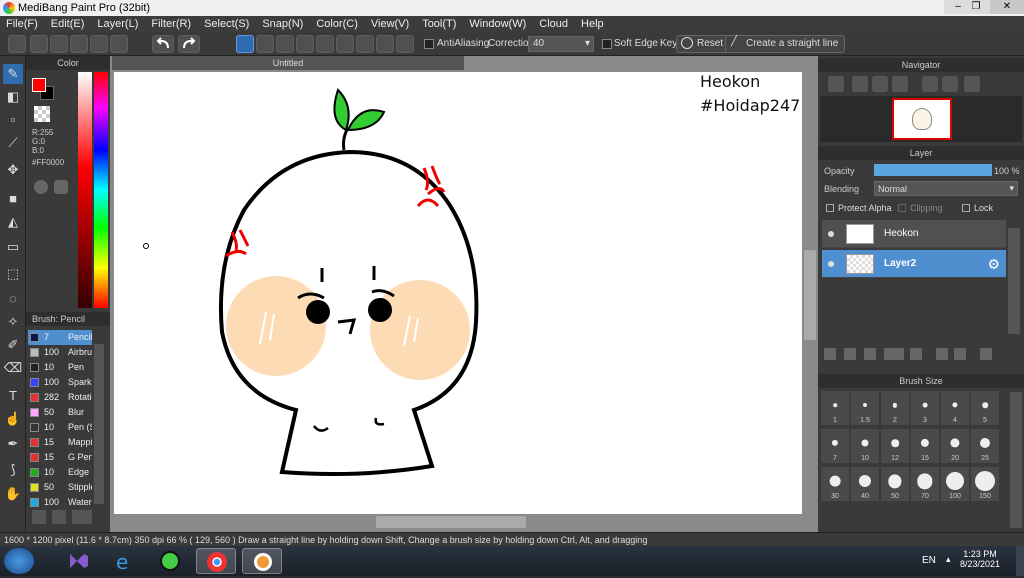 Image resolution: width=1024 pixels, height=578 pixels. I want to click on opacity-slider, so click(933, 170).